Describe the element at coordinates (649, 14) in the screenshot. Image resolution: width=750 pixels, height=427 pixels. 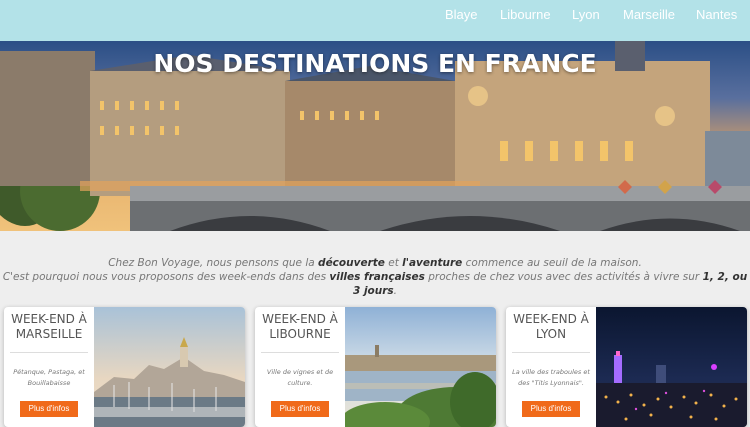
I see `nav-link-marseille: Marseille` at that location.